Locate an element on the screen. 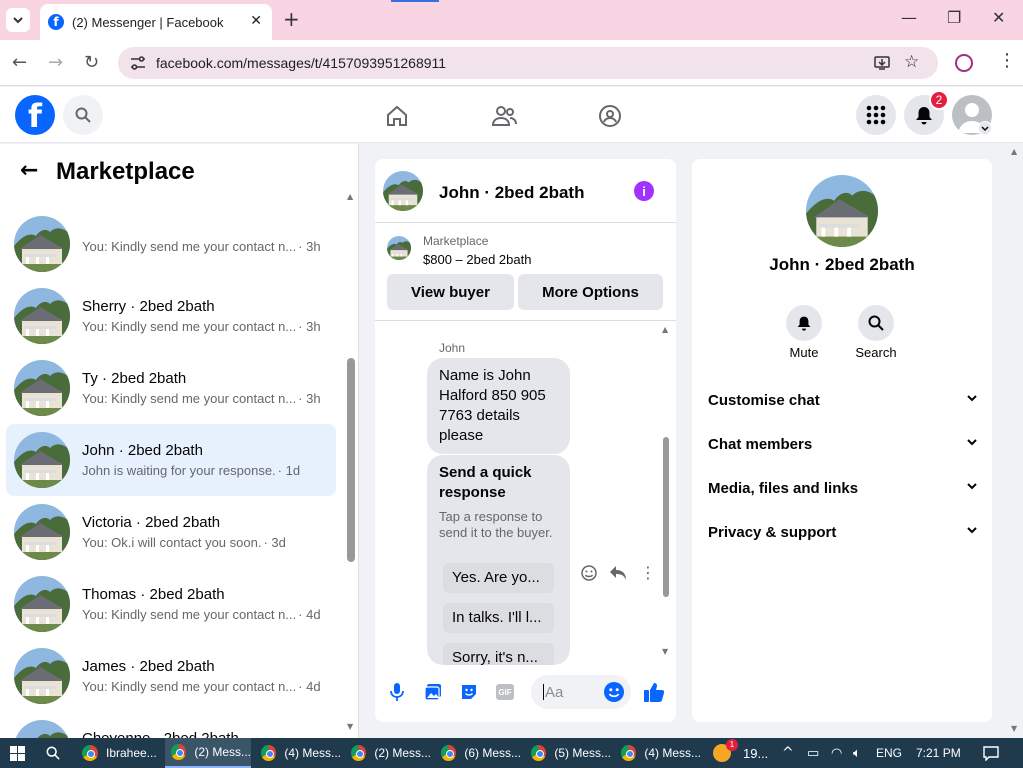 This screenshot has height=768, width=1023. tray-chevron-icon: ^ is located at coordinates (788, 753).